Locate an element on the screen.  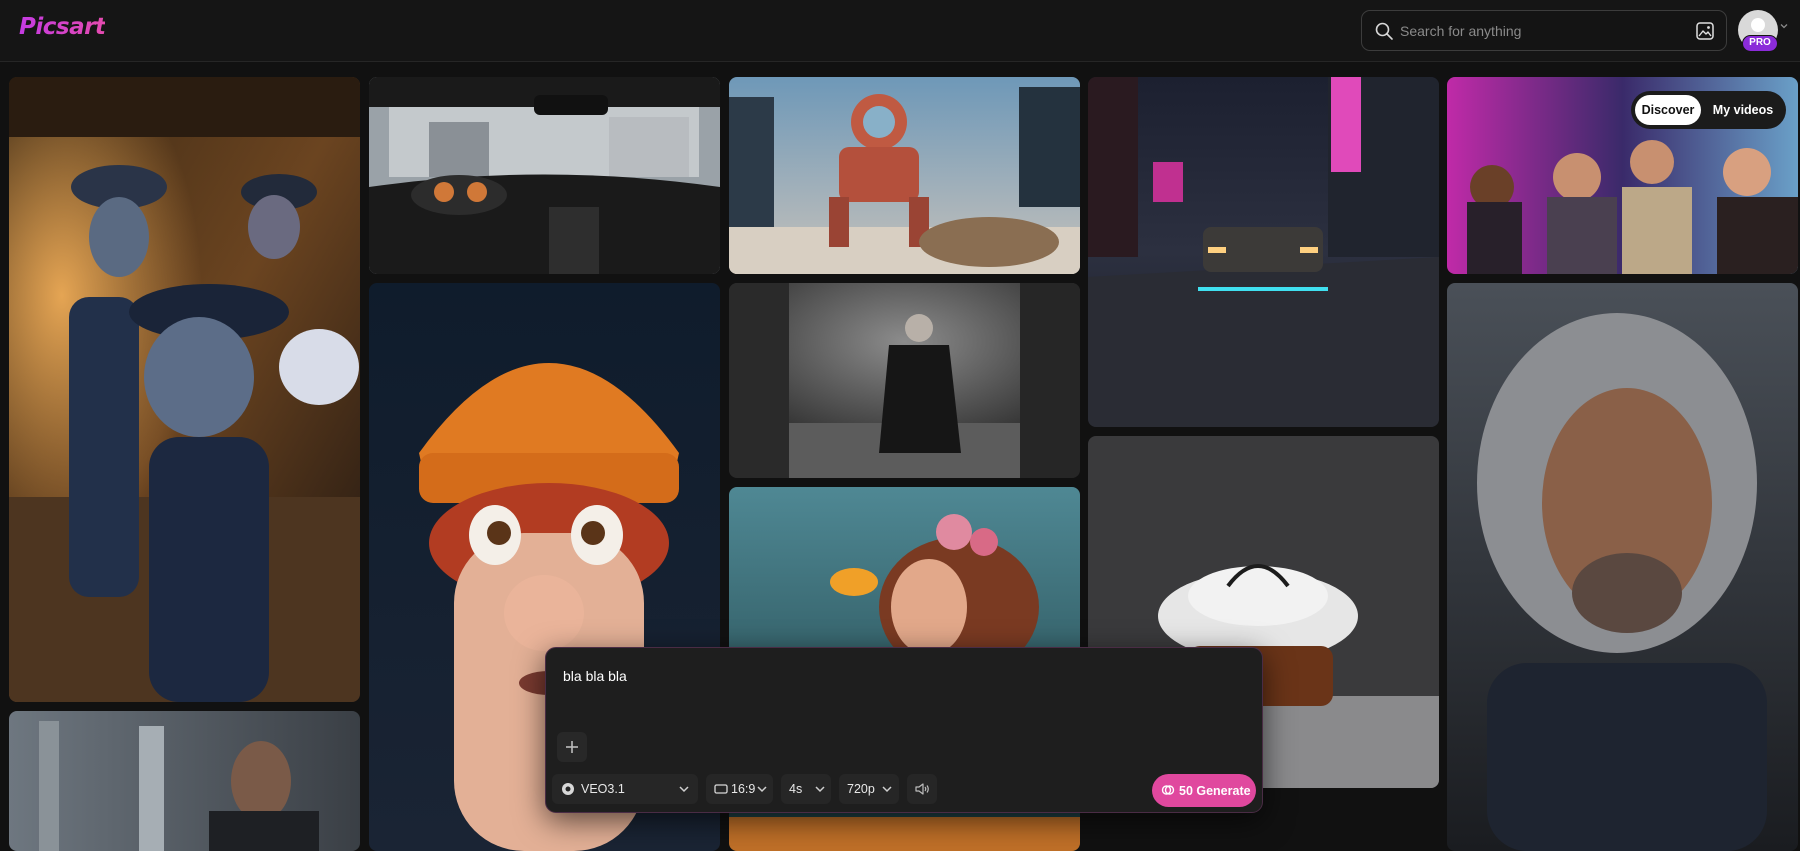
cartoon-family-image is located at coordinates (184, 389).